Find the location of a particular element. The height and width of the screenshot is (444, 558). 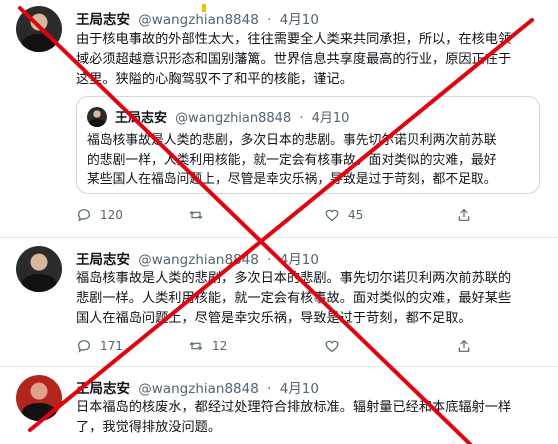

tweet-text-line: 悲剧一样。人类利用核能，就一定会有核事故。面对类似的灾难，最好某些 is located at coordinates (294, 298).